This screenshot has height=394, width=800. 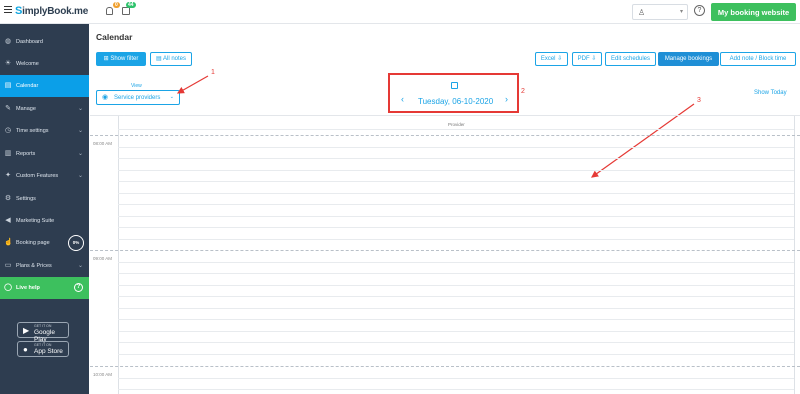 What do you see at coordinates (103, 374) in the screenshot?
I see `time-label: 10:00 AM` at bounding box center [103, 374].